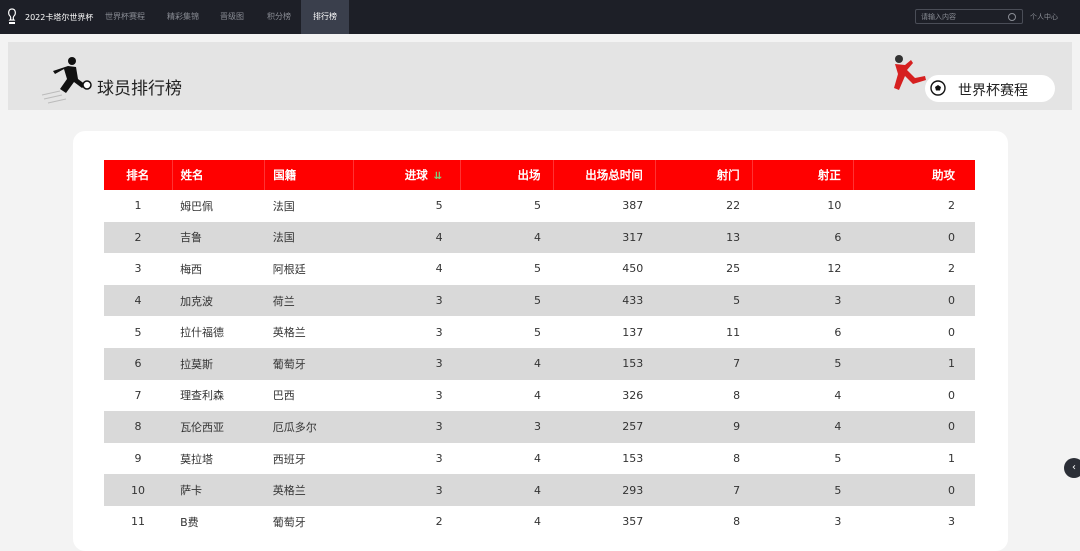  Describe the element at coordinates (289, 269) in the screenshot. I see `cell-nationality: 阿根廷` at that location.